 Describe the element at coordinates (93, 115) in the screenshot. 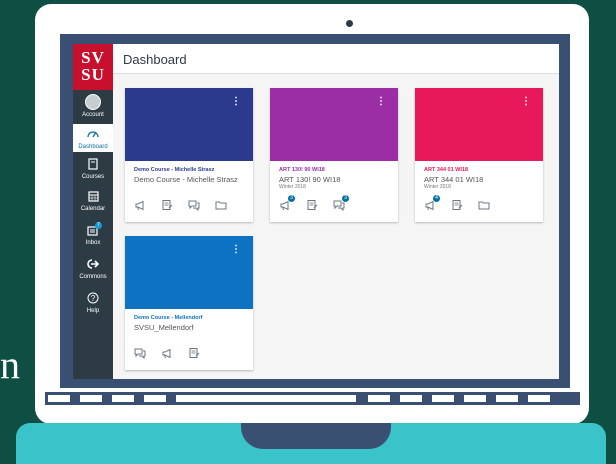

I see `nav-label: Account` at that location.